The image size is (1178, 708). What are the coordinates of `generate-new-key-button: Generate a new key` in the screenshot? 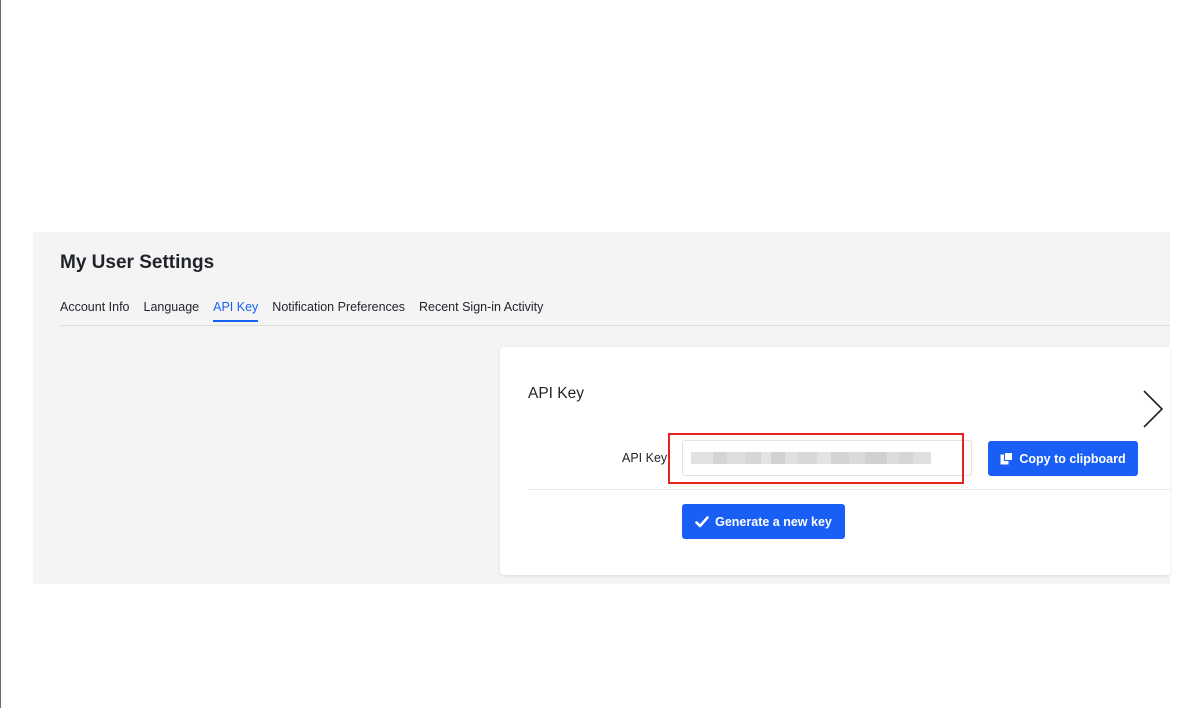 It's located at (763, 521).